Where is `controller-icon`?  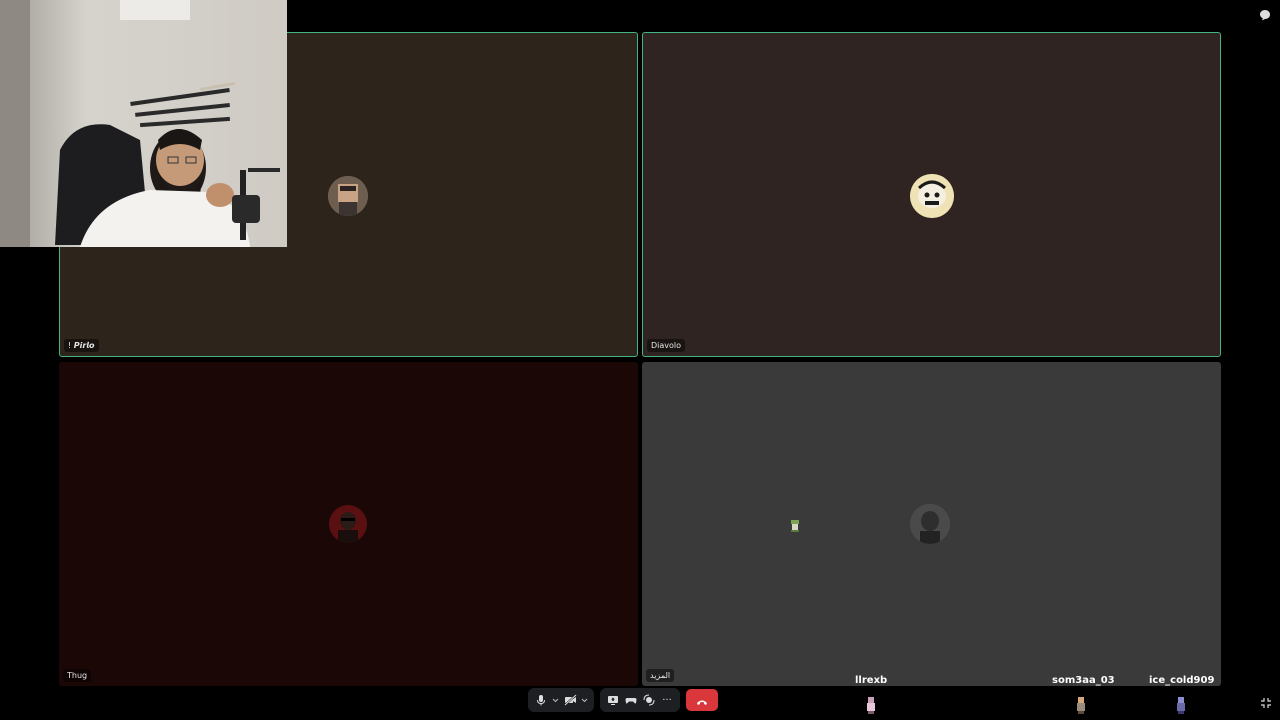
controller-icon is located at coordinates (631, 700).